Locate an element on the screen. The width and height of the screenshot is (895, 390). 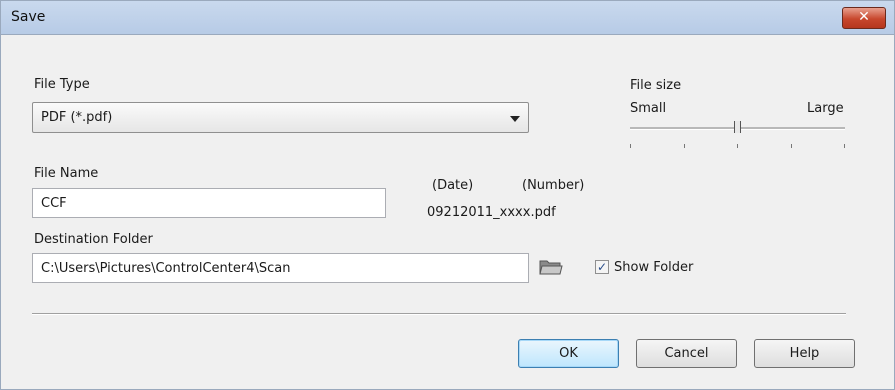
window-title: Save is located at coordinates (28, 17).